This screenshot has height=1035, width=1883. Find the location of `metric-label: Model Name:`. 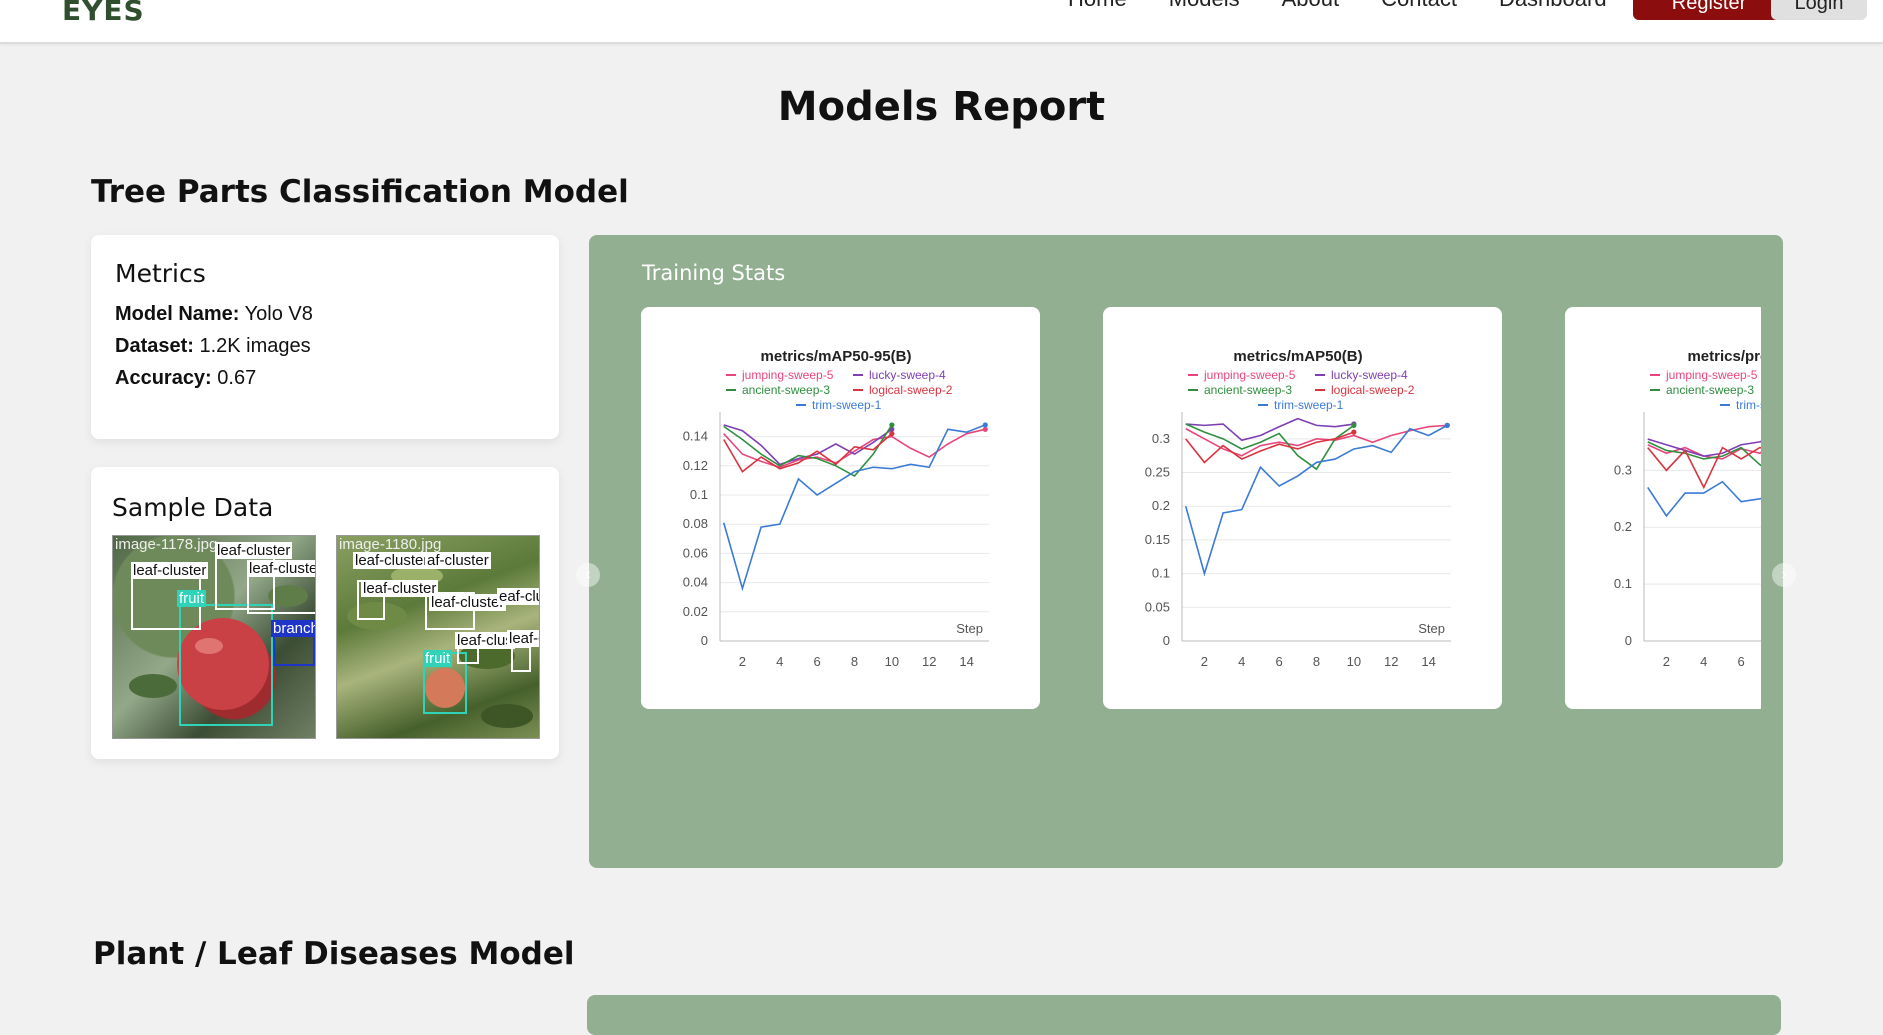

metric-label: Model Name: is located at coordinates (177, 314).